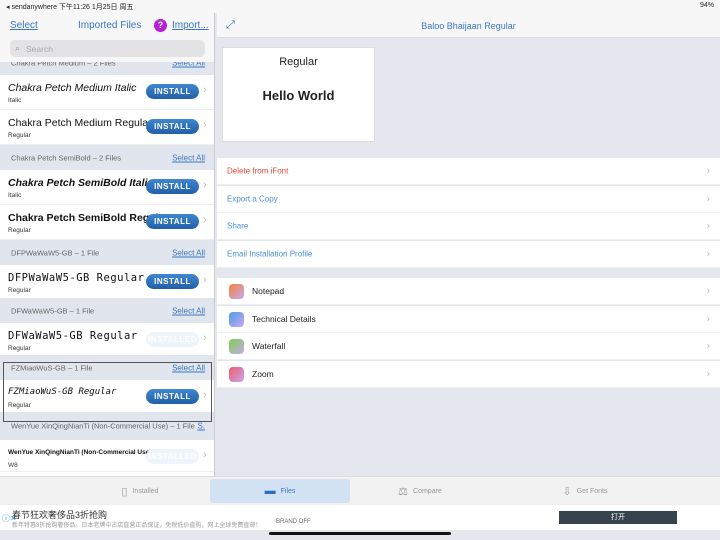 Image resolution: width=720 pixels, height=540 pixels. I want to click on status-left: ◂ sendanywhere 下午11:26 1月25日 周五, so click(70, 7).